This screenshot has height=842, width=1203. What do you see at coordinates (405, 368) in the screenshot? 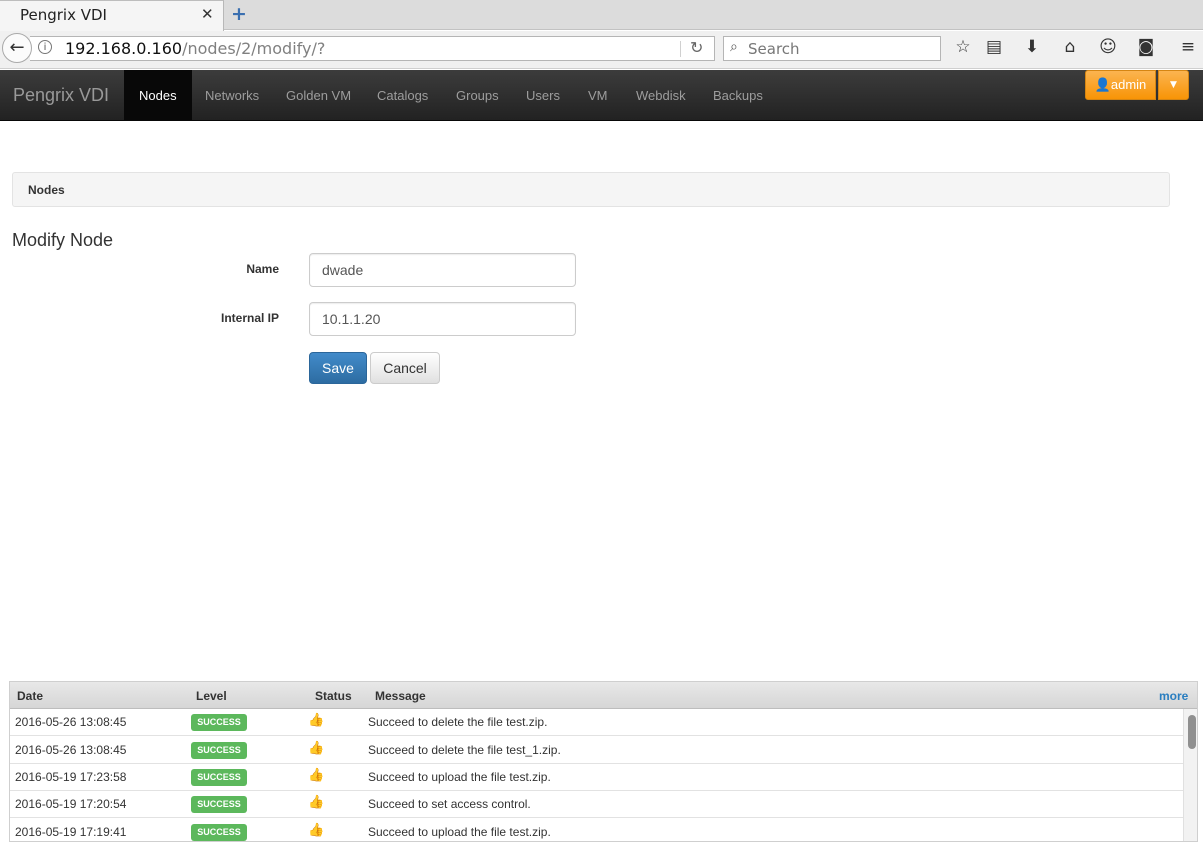
I see `cancel-button: Cancel` at bounding box center [405, 368].